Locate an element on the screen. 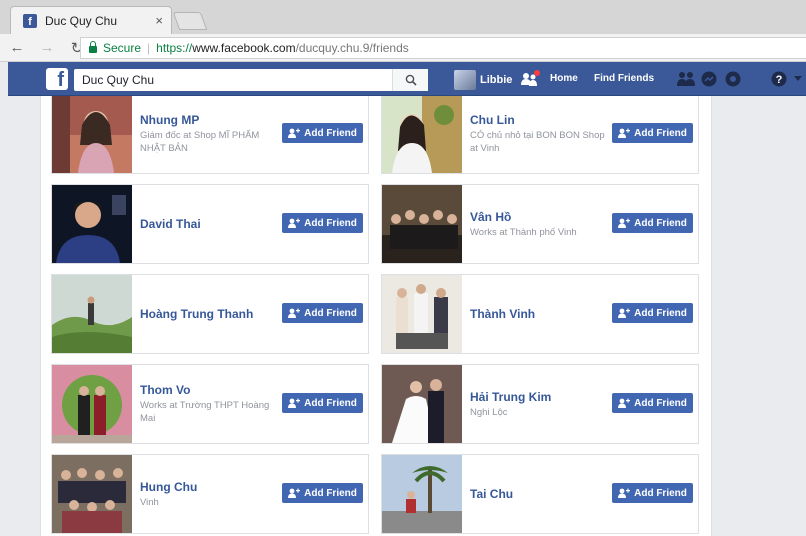 This screenshot has width=806, height=536. help-icon: ? is located at coordinates (779, 79).